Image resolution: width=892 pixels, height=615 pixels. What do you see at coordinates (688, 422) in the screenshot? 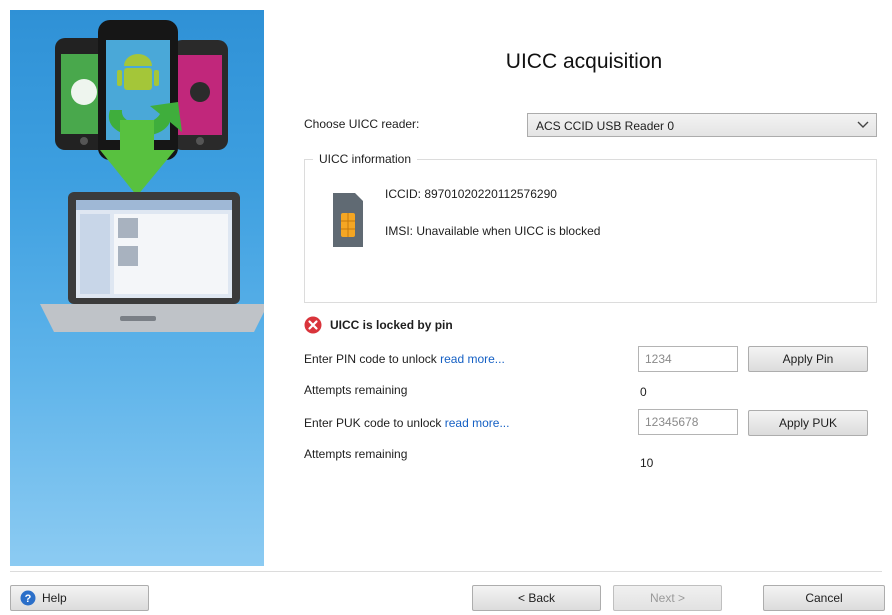
I see `puk-input` at bounding box center [688, 422].